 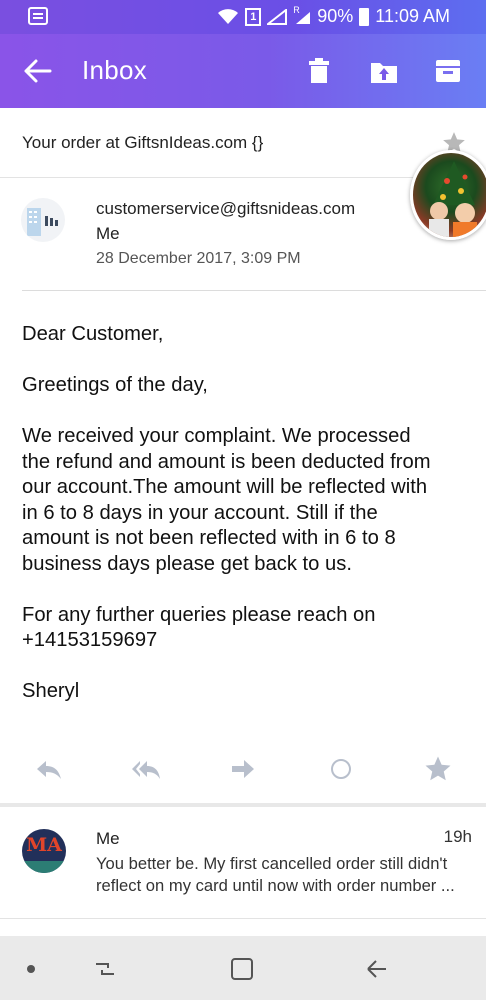 I want to click on circle-icon, so click(x=341, y=769).